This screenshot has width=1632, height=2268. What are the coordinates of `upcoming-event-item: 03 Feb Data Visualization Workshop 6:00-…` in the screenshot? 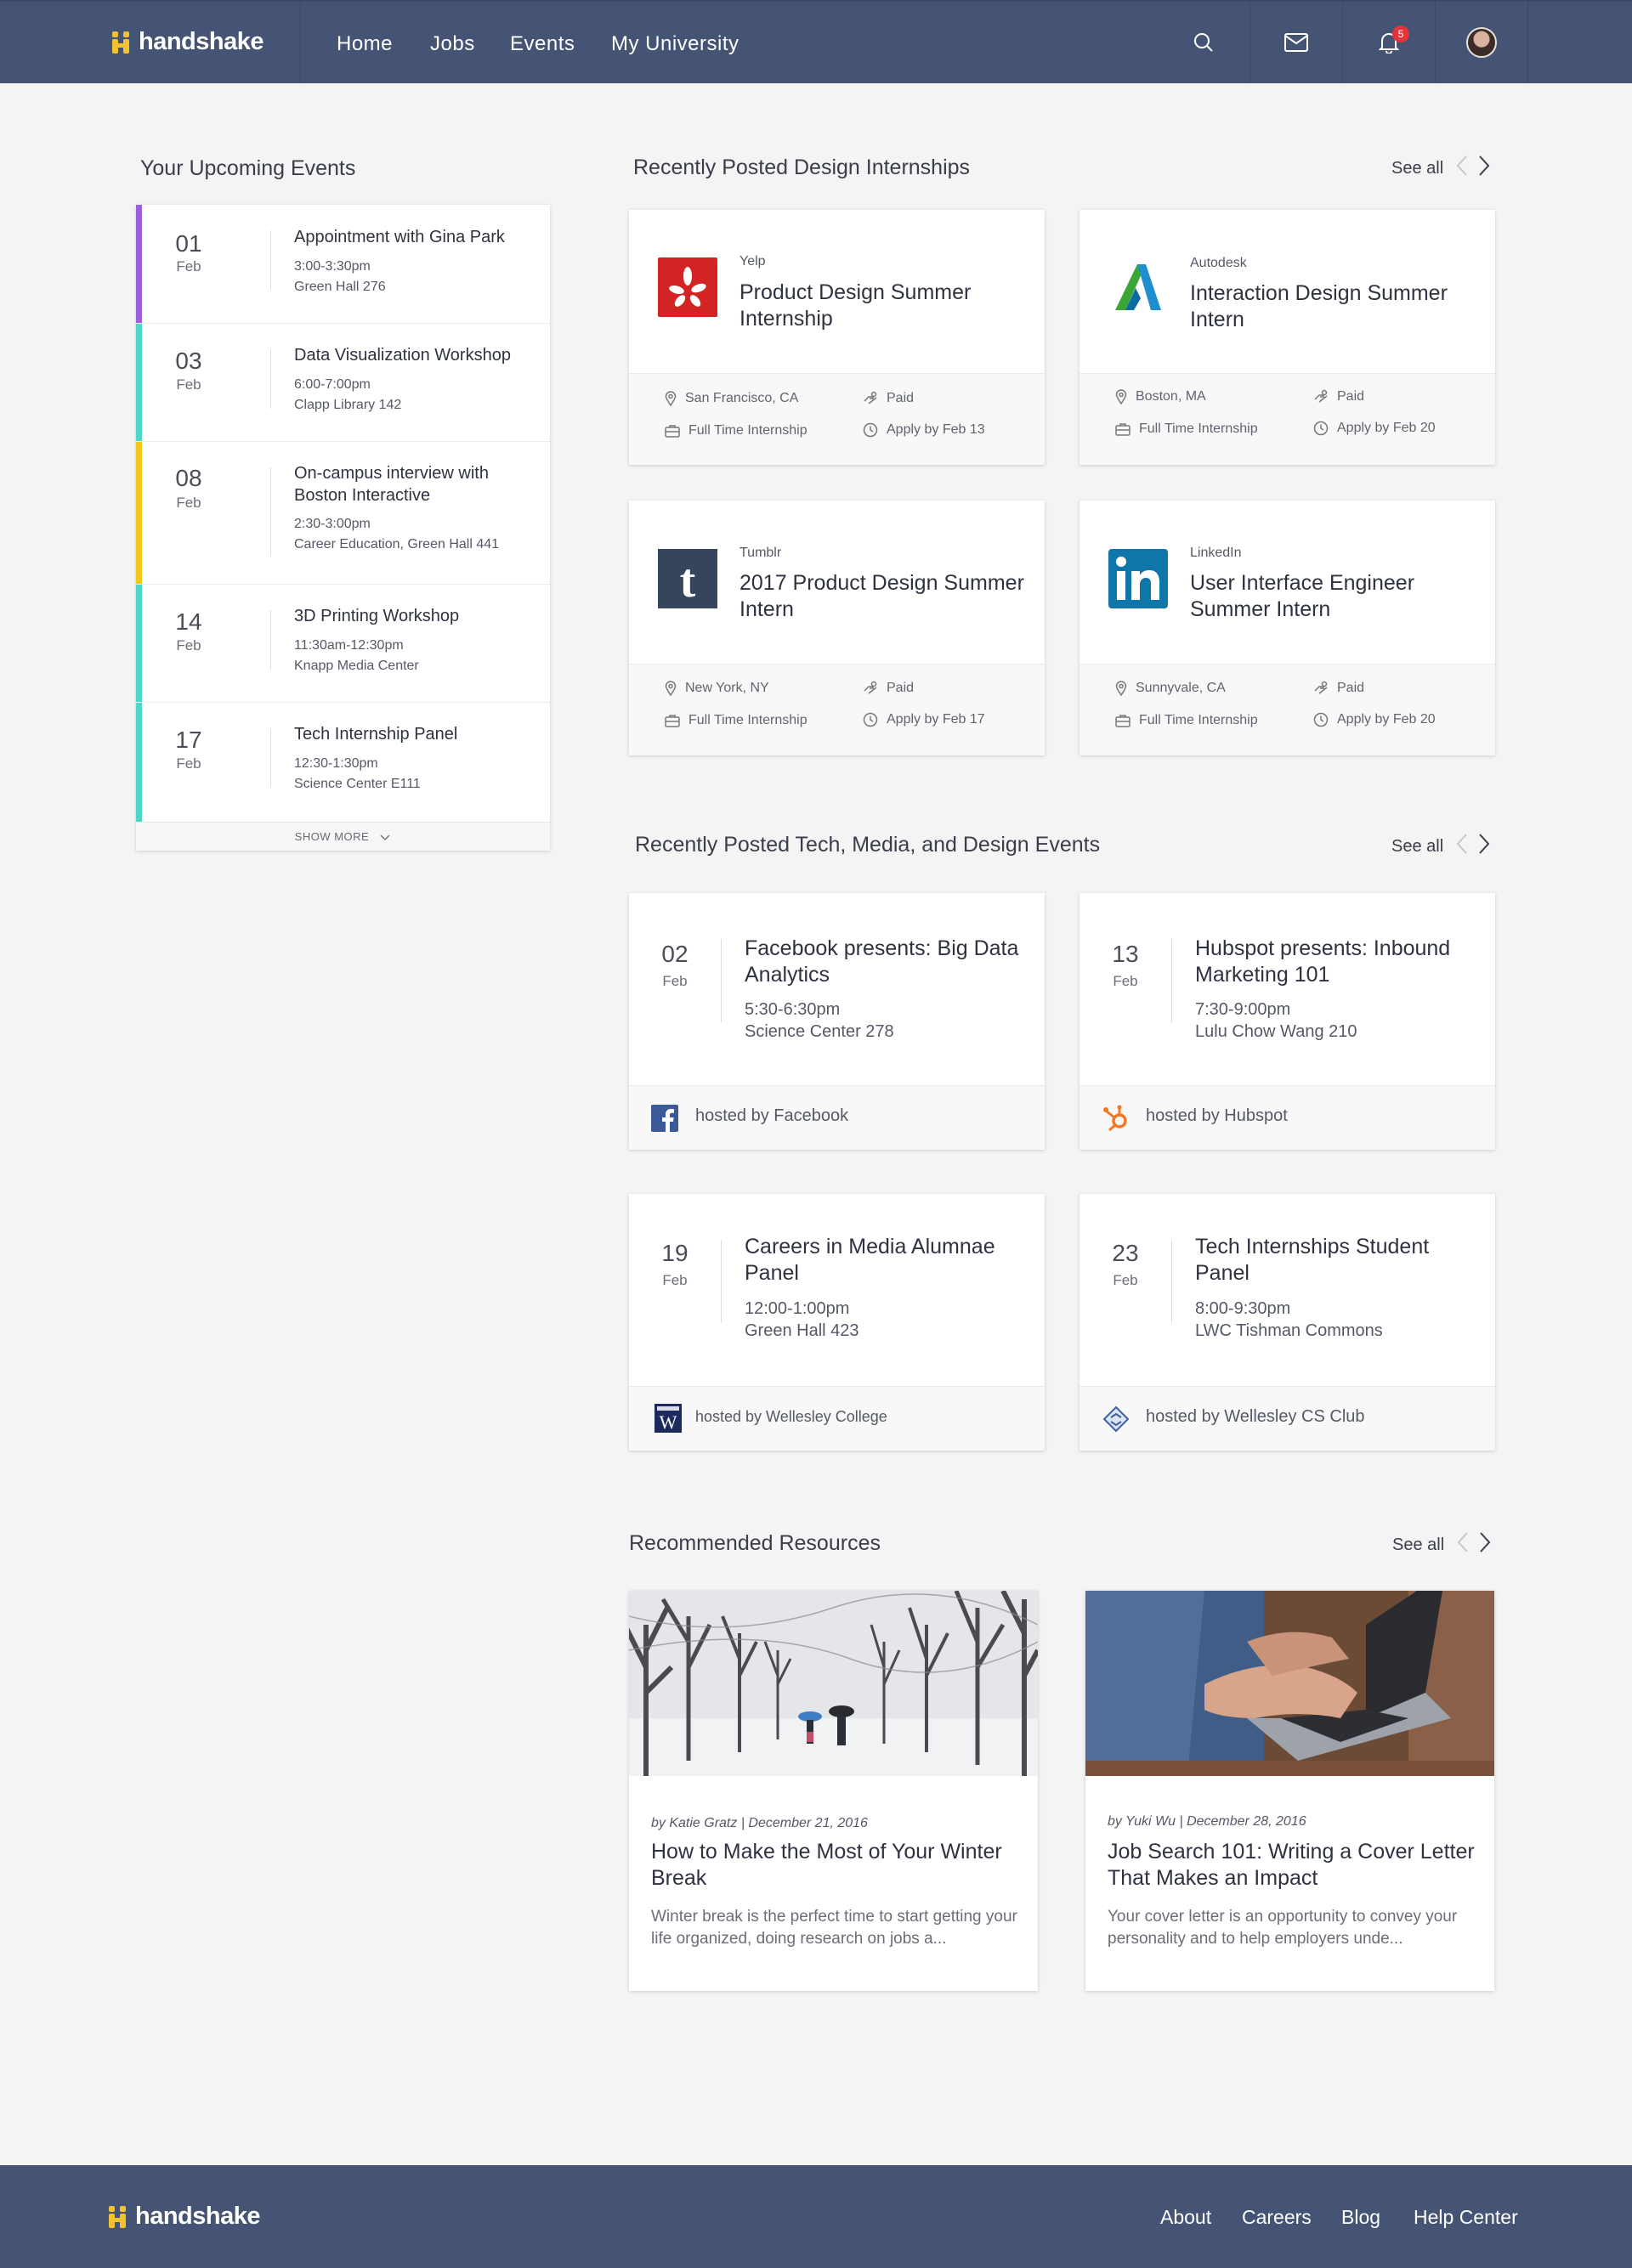 It's located at (343, 383).